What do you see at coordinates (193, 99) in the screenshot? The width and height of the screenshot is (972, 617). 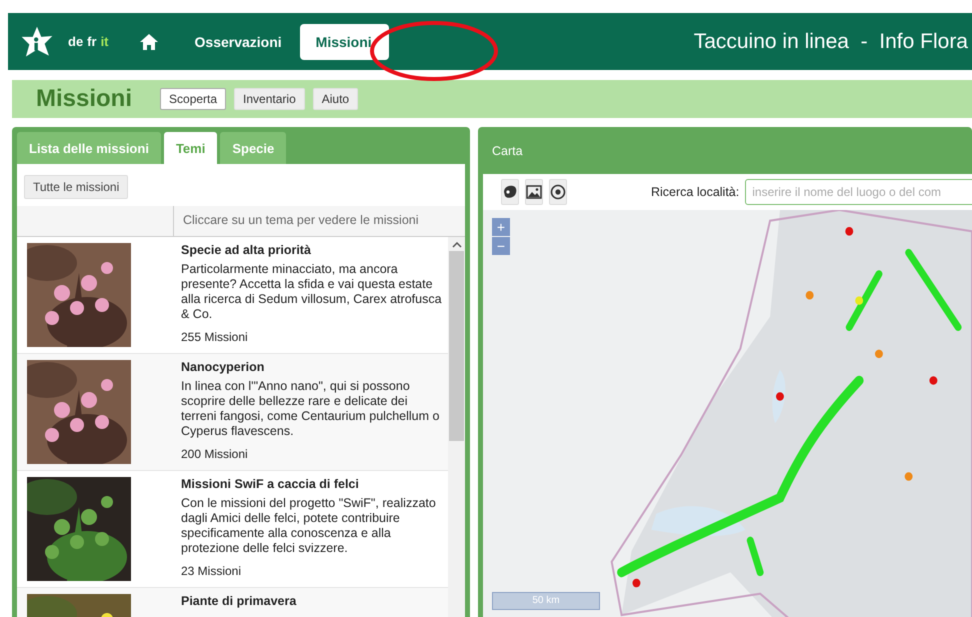 I see `section-tab: Scoperta` at bounding box center [193, 99].